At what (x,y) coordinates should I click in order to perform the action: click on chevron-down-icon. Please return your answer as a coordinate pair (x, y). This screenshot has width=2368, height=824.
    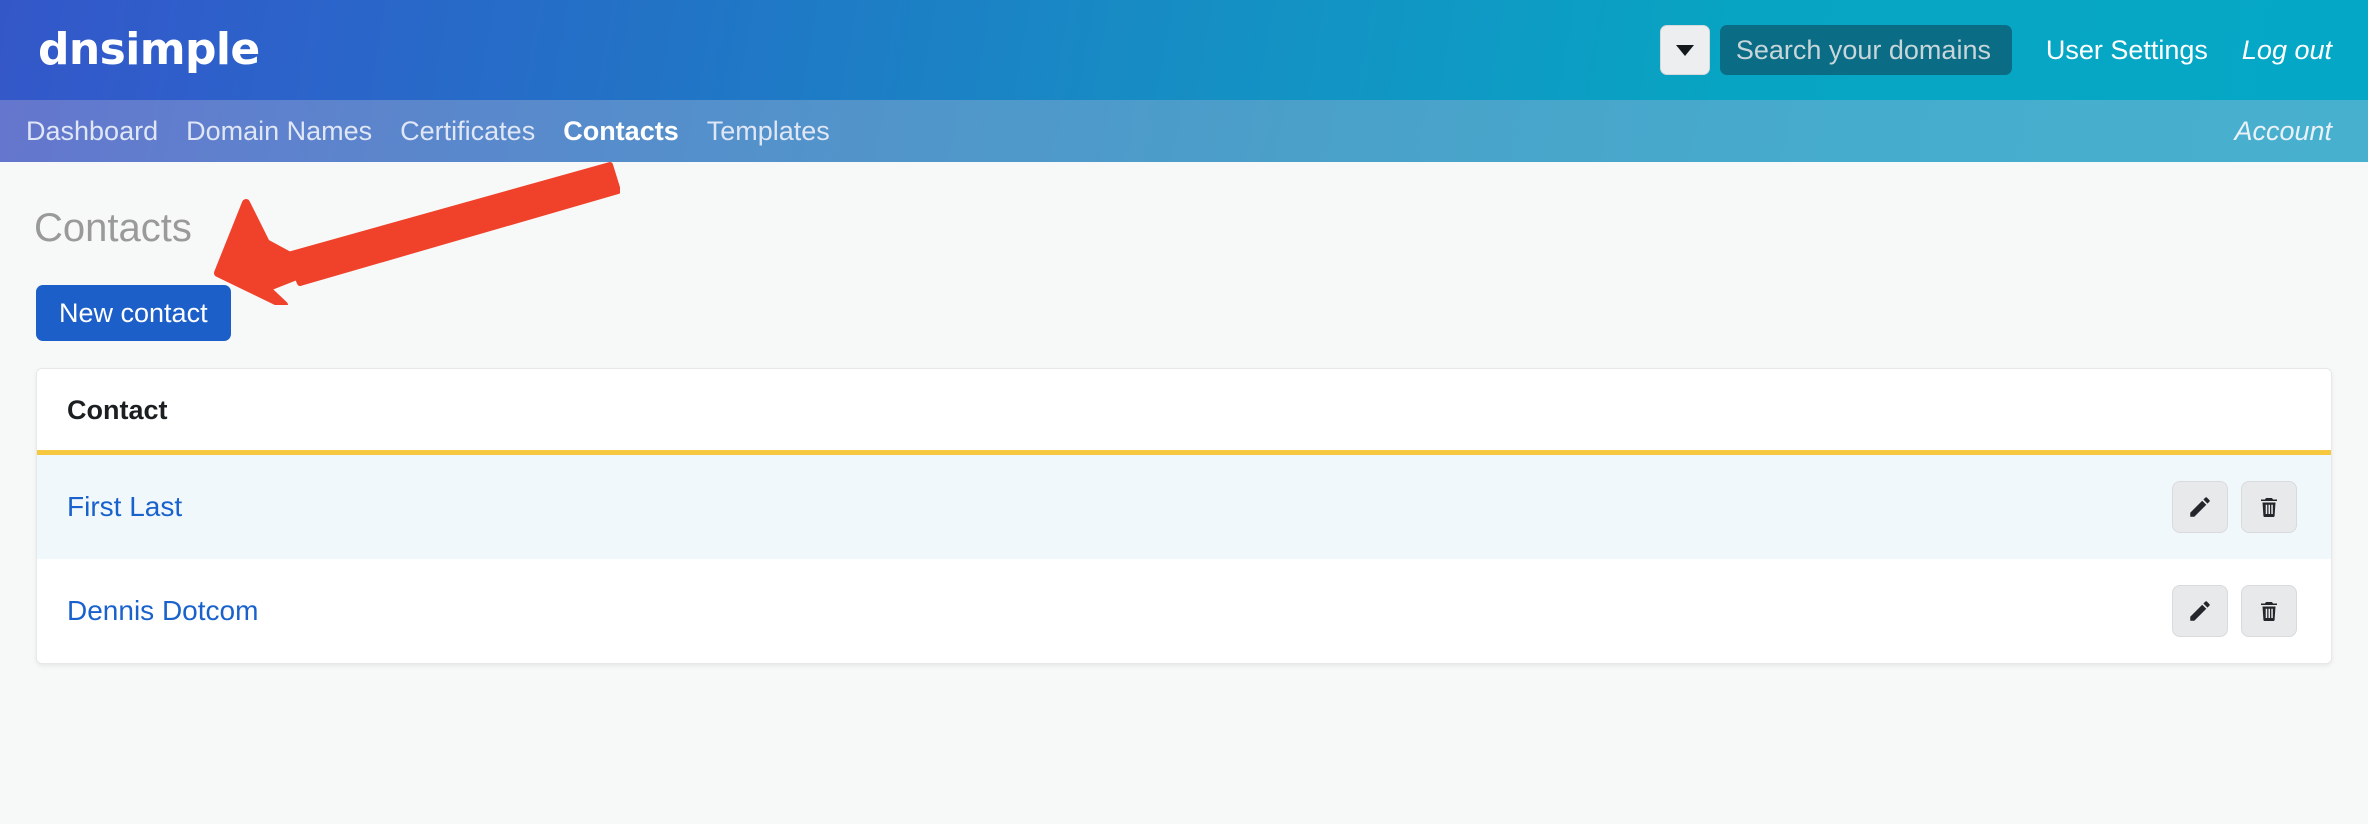
    Looking at the image, I should click on (1684, 50).